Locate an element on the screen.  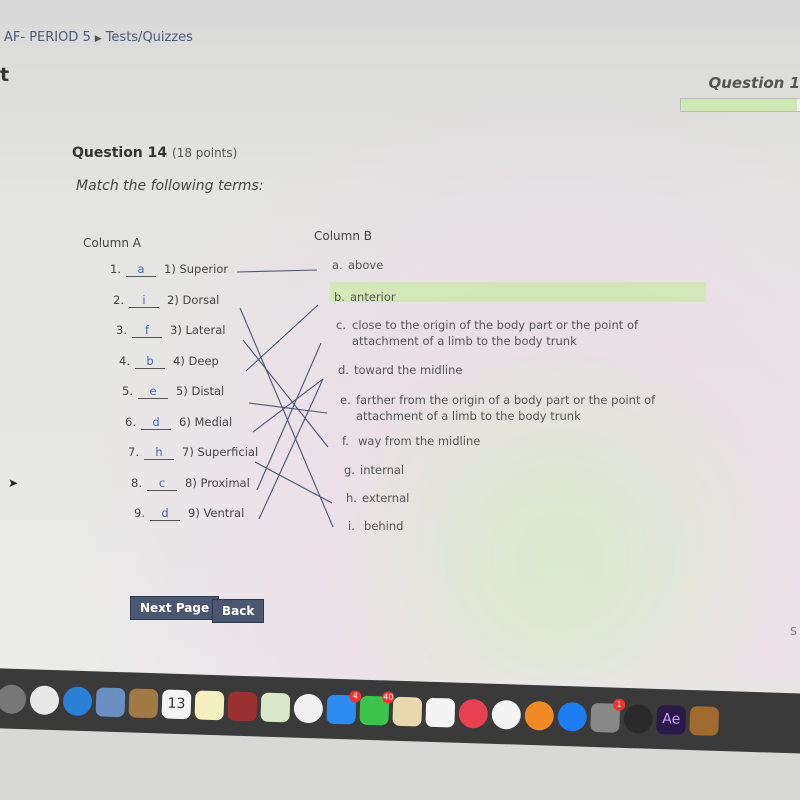
line-medial is located at coordinates (288, 405).